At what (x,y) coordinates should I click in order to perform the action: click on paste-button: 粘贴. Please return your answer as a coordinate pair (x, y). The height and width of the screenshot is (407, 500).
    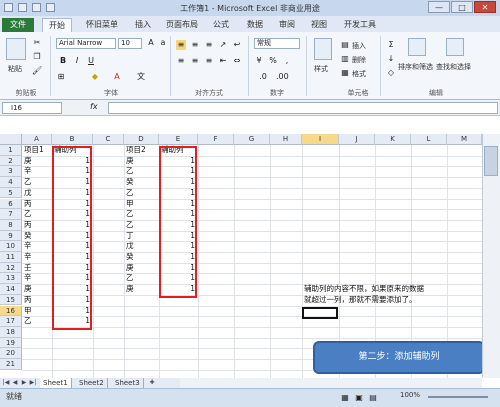
    Looking at the image, I should click on (15, 69).